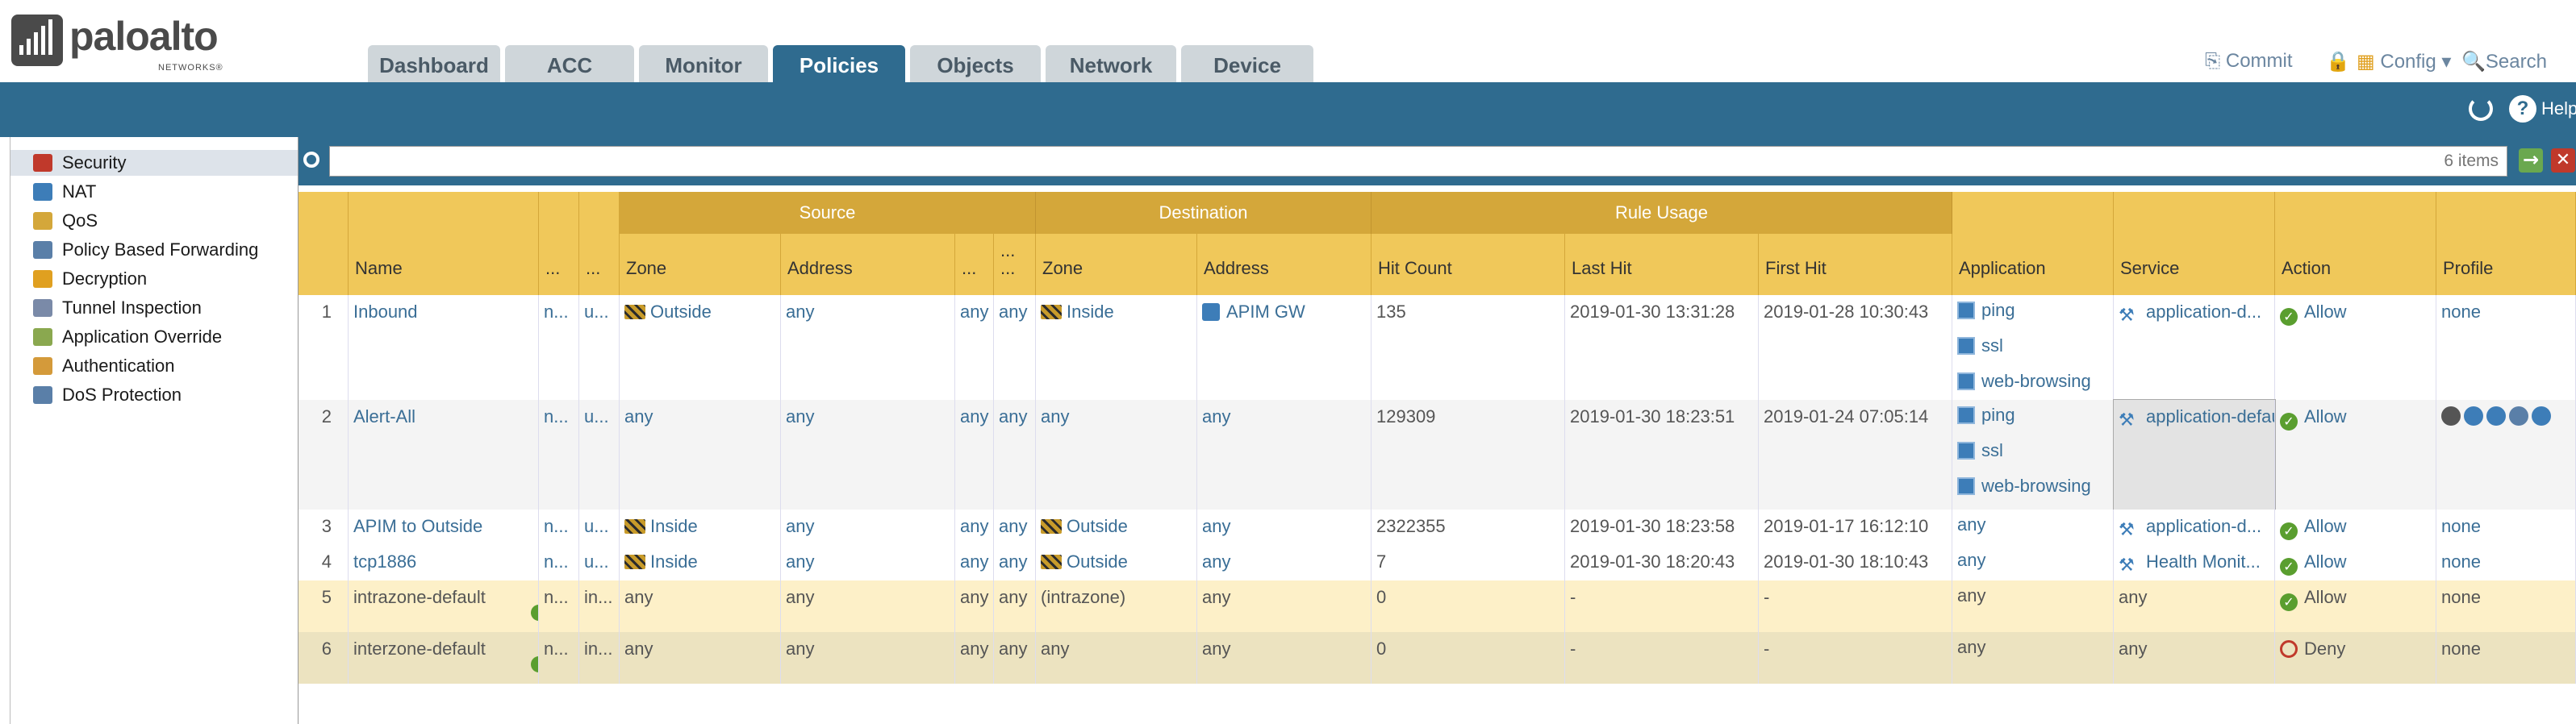 Image resolution: width=2576 pixels, height=724 pixels. What do you see at coordinates (703, 64) in the screenshot?
I see `tab-monitor: Monitor` at bounding box center [703, 64].